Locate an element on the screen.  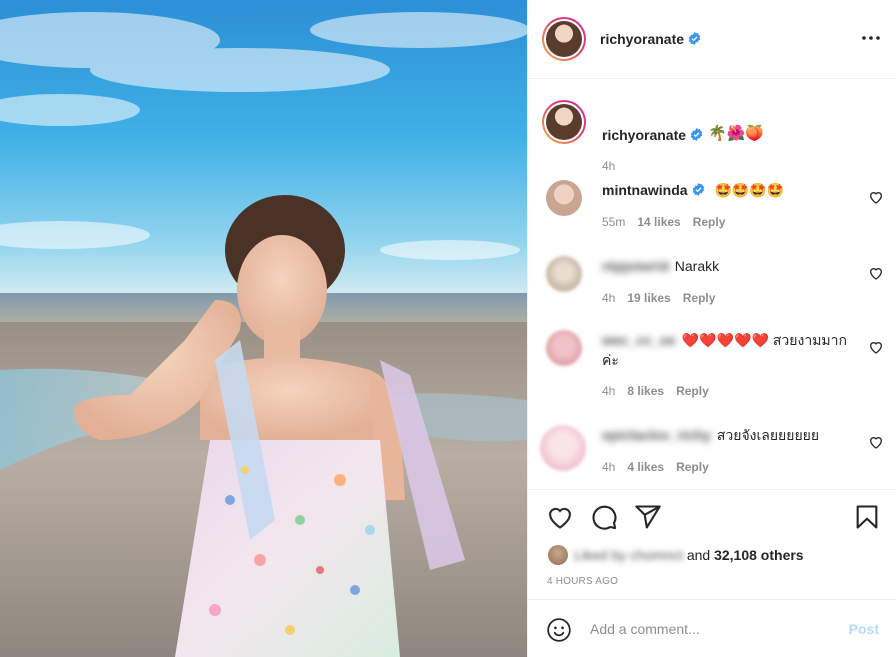
liked-by-text: Liked by chomnct is located at coordinates (628, 555).